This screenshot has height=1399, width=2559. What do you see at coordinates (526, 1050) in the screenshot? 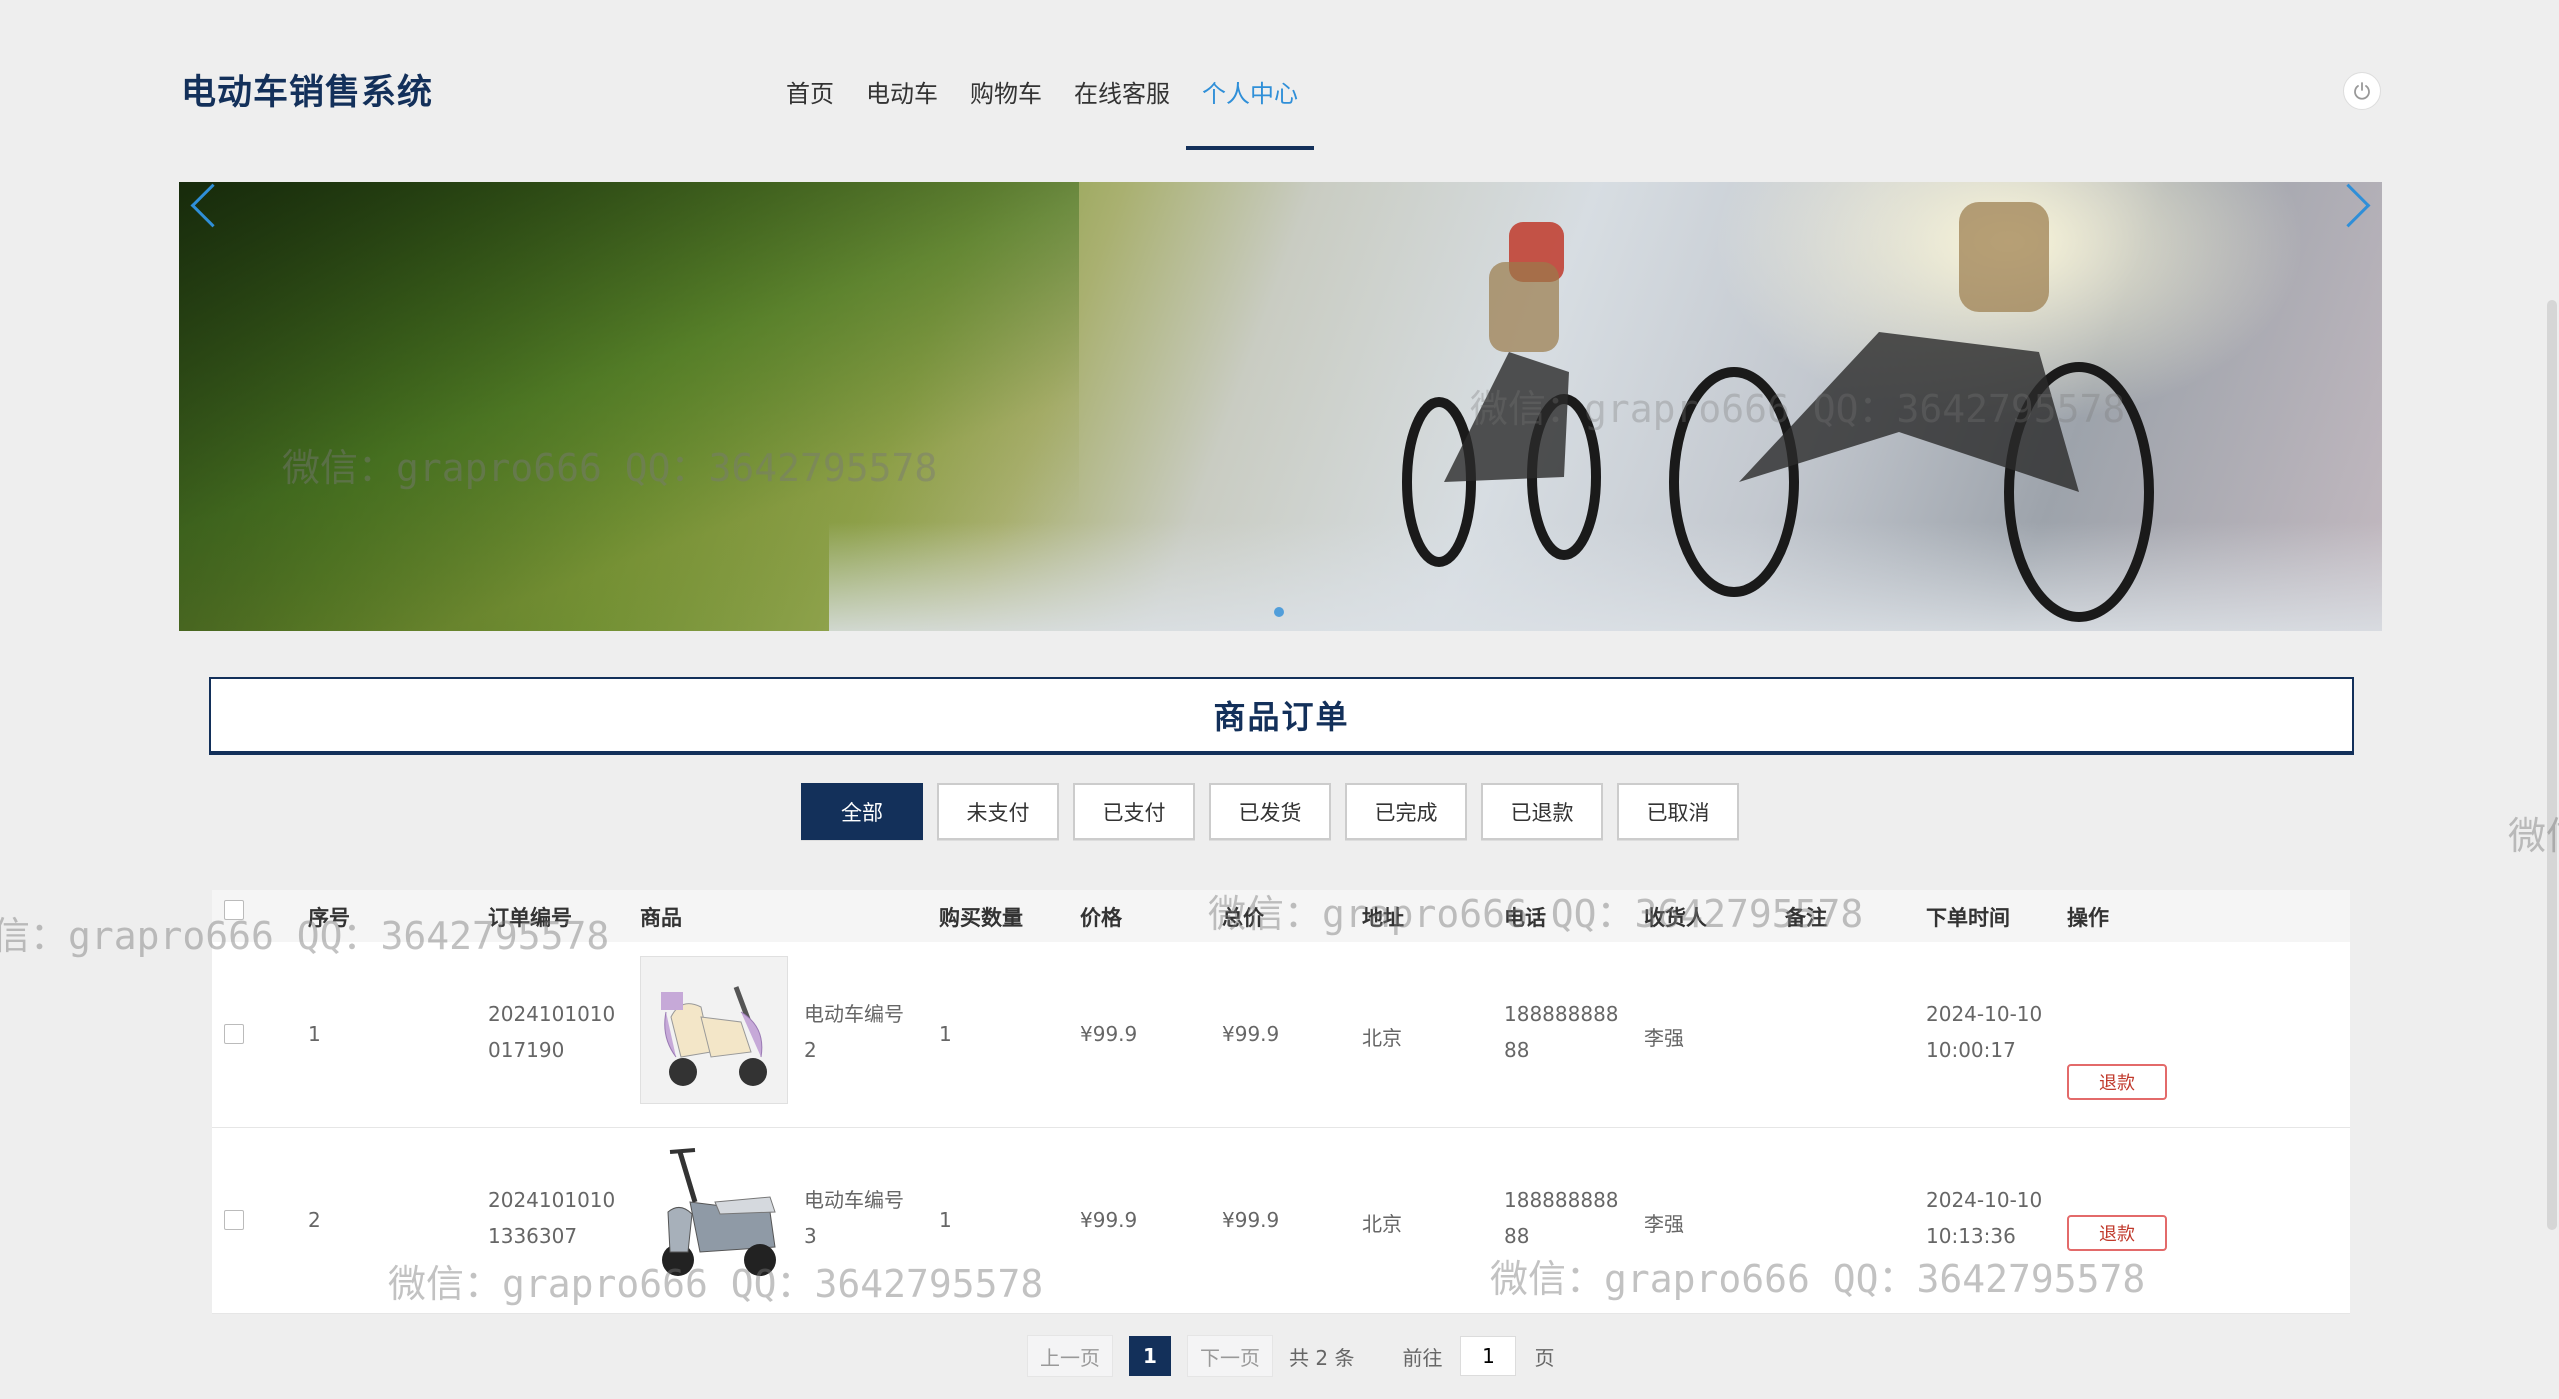
I see `order-no-line2: 017190` at bounding box center [526, 1050].